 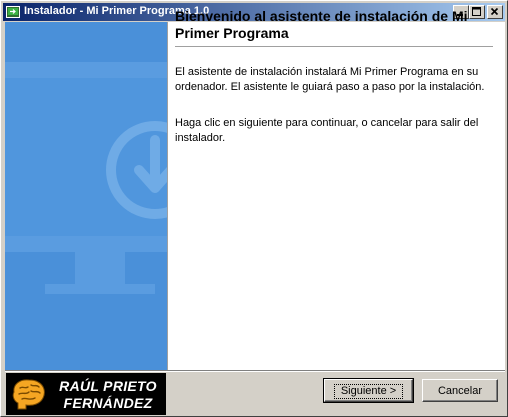 I want to click on title-divider, so click(x=334, y=46).